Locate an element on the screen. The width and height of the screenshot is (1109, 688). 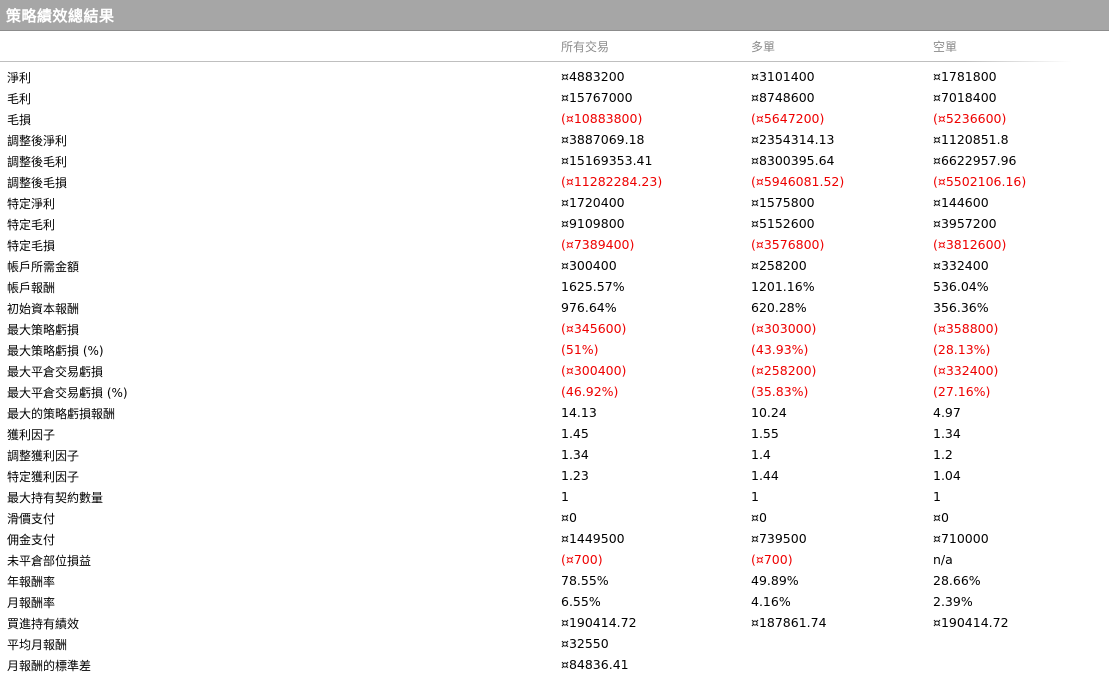
value-all-trades: ¤4883200 is located at coordinates (593, 76).